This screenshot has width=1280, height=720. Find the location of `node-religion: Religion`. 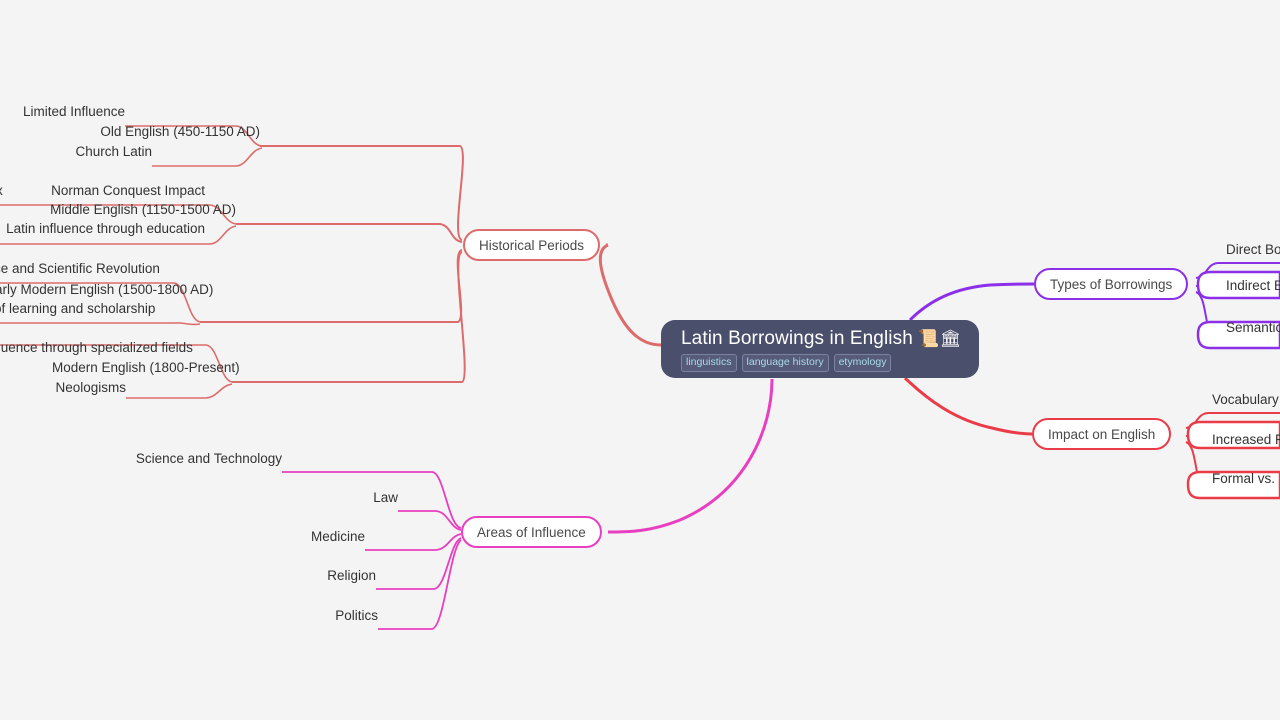

node-religion: Religion is located at coordinates (301, 575).